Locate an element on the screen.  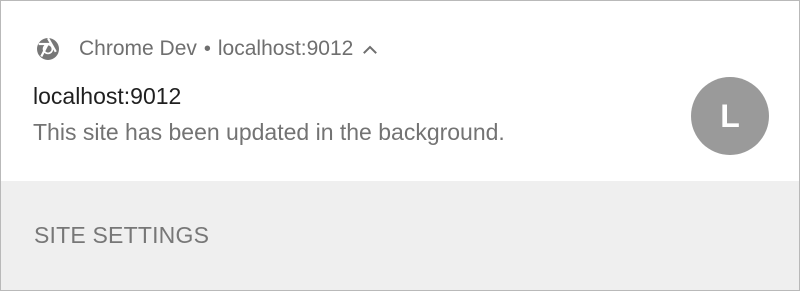
notification-header: Chrome Dev • localhost:9012 is located at coordinates (205, 49).